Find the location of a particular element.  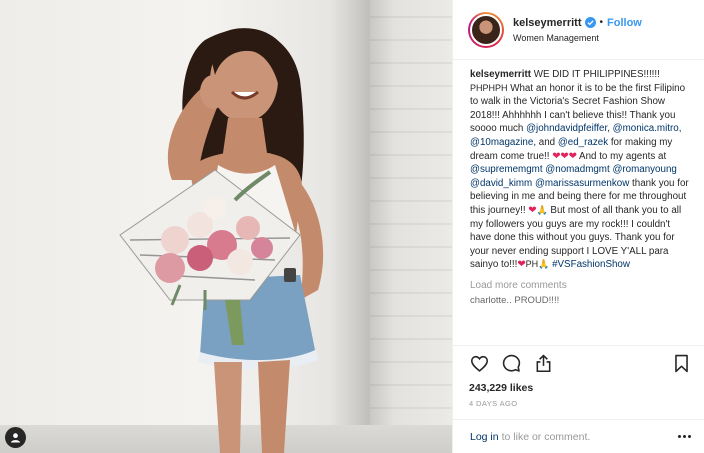

caption-part: , is located at coordinates (680, 129).